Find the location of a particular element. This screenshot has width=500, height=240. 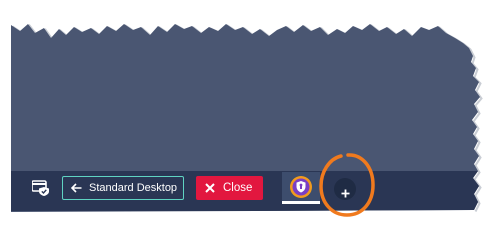

close-x-icon is located at coordinates (210, 188).